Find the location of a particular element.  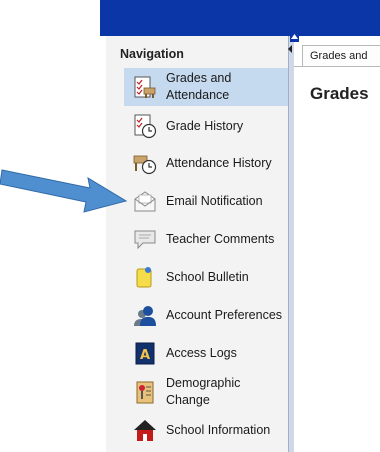

nav-item-grade-history: Grade History is located at coordinates (206, 126).